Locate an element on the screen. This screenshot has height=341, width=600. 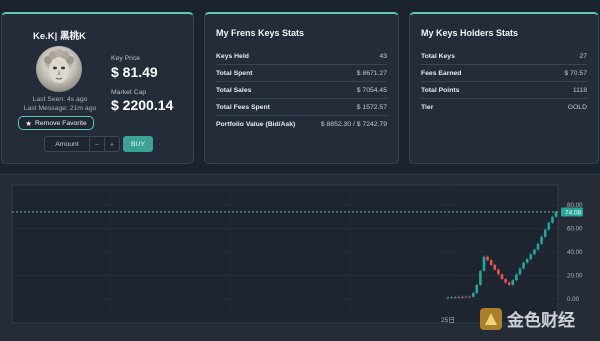
holders-stats-title: My Keys Holders Stats is located at coordinates (470, 33).